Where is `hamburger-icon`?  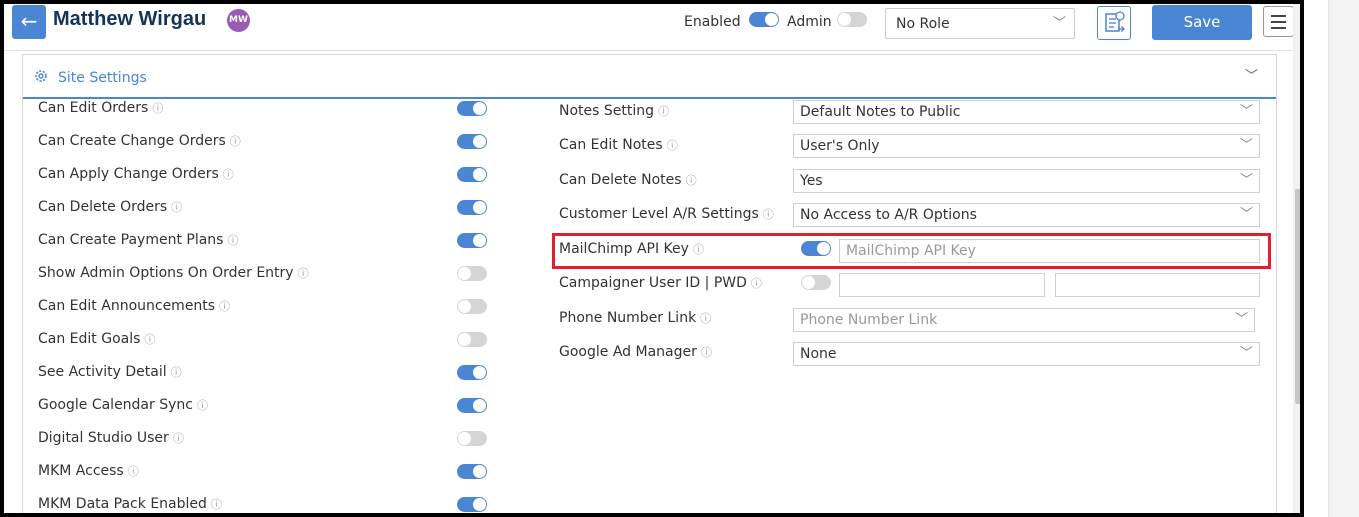
hamburger-icon is located at coordinates (1278, 16).